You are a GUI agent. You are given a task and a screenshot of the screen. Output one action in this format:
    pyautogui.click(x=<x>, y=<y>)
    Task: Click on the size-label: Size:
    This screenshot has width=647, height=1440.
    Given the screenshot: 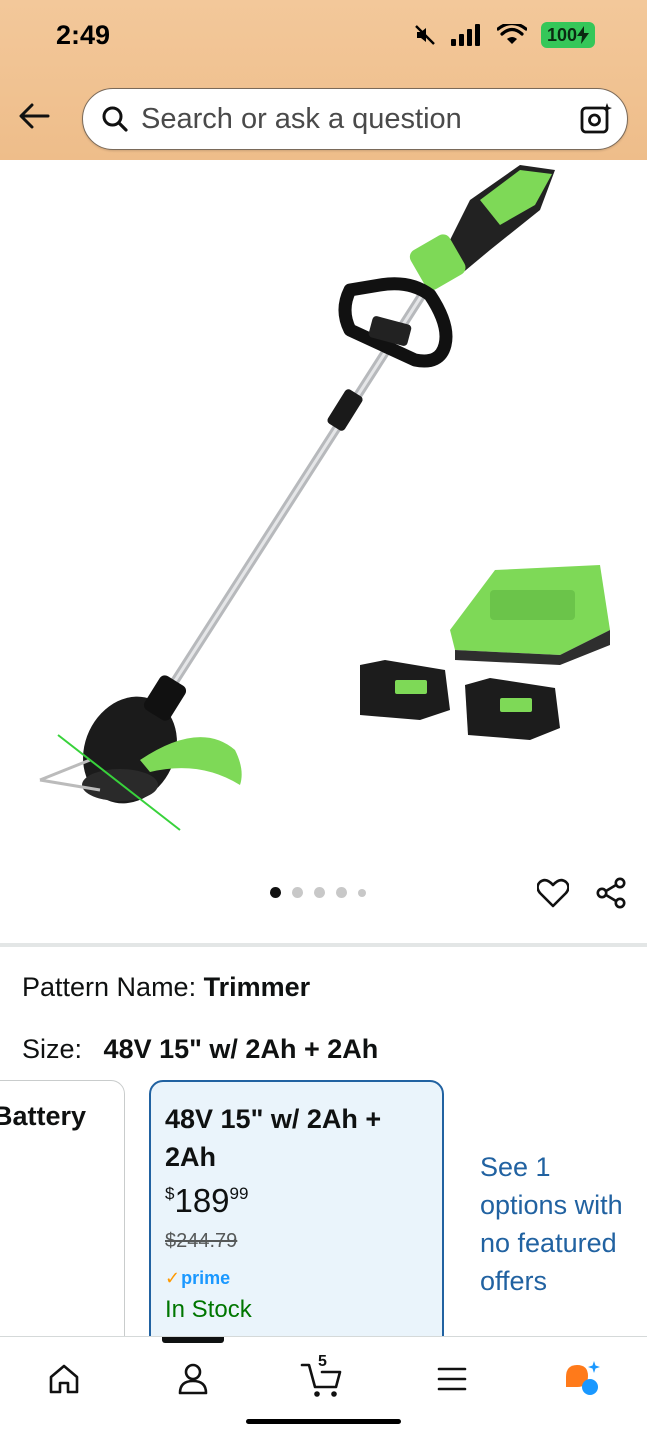 What is the action you would take?
    pyautogui.click(x=52, y=1049)
    